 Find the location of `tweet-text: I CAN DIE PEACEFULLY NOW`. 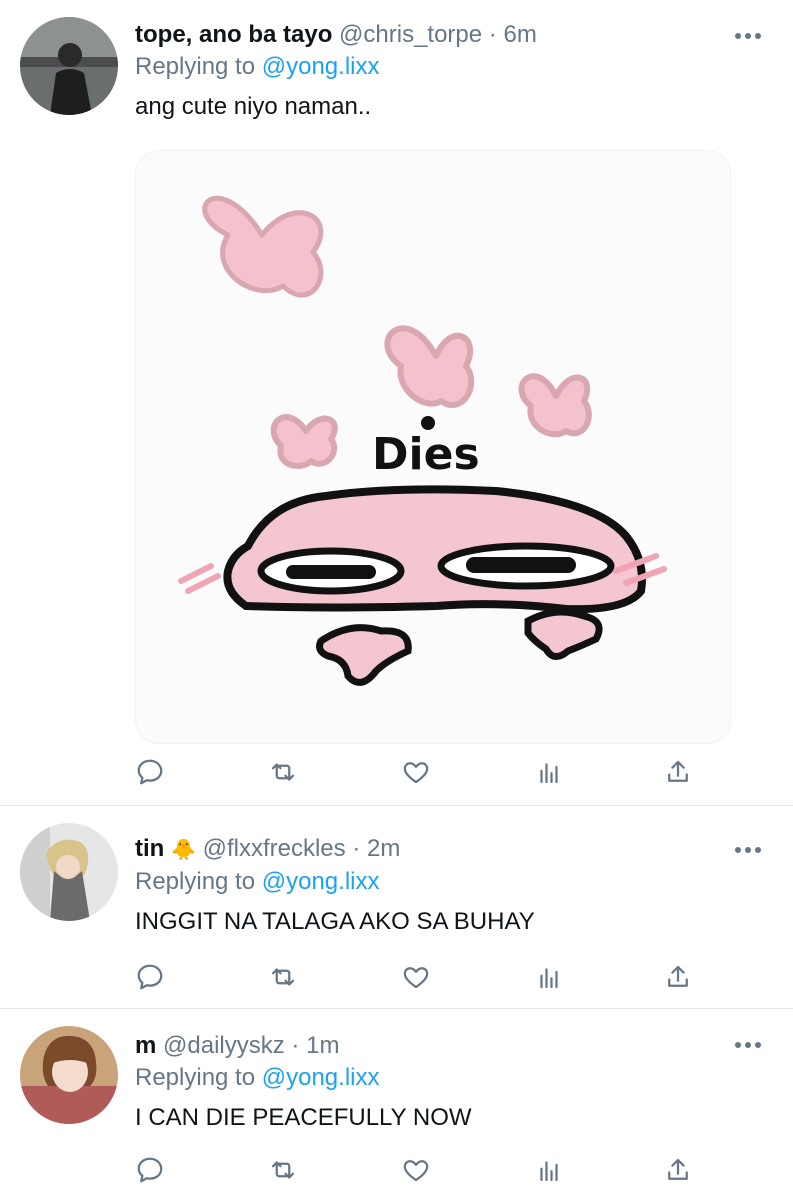

tweet-text: I CAN DIE PEACEFULLY NOW is located at coordinates (303, 1117).